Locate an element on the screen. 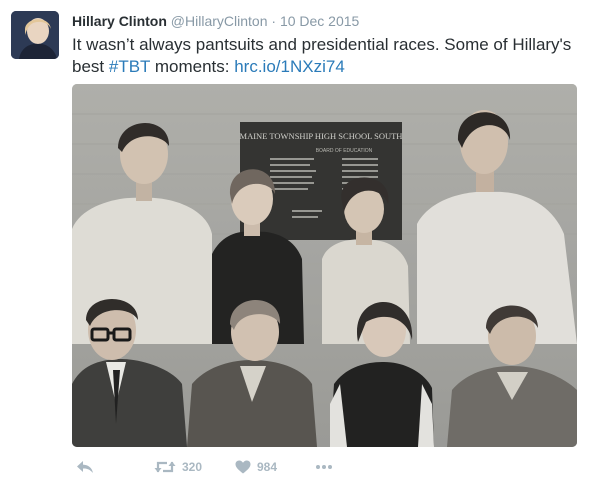 The image size is (589, 488). hashtag-link: #TBT is located at coordinates (129, 66).